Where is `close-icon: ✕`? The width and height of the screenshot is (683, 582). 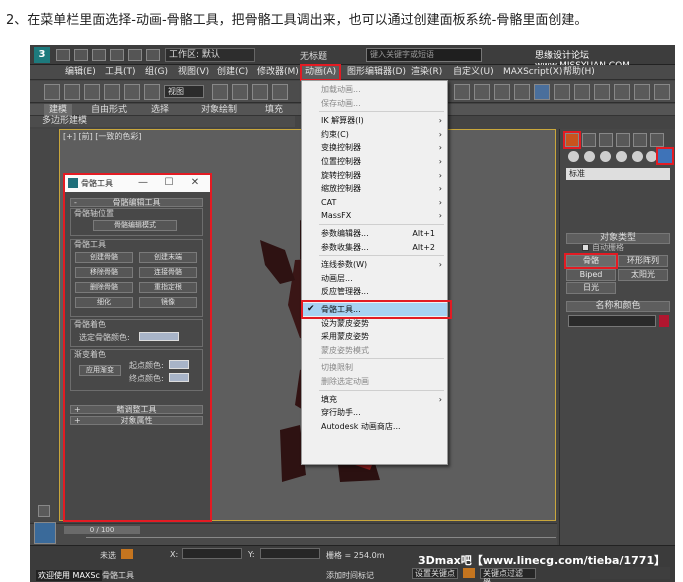
close-icon: ✕ is located at coordinates (195, 183).